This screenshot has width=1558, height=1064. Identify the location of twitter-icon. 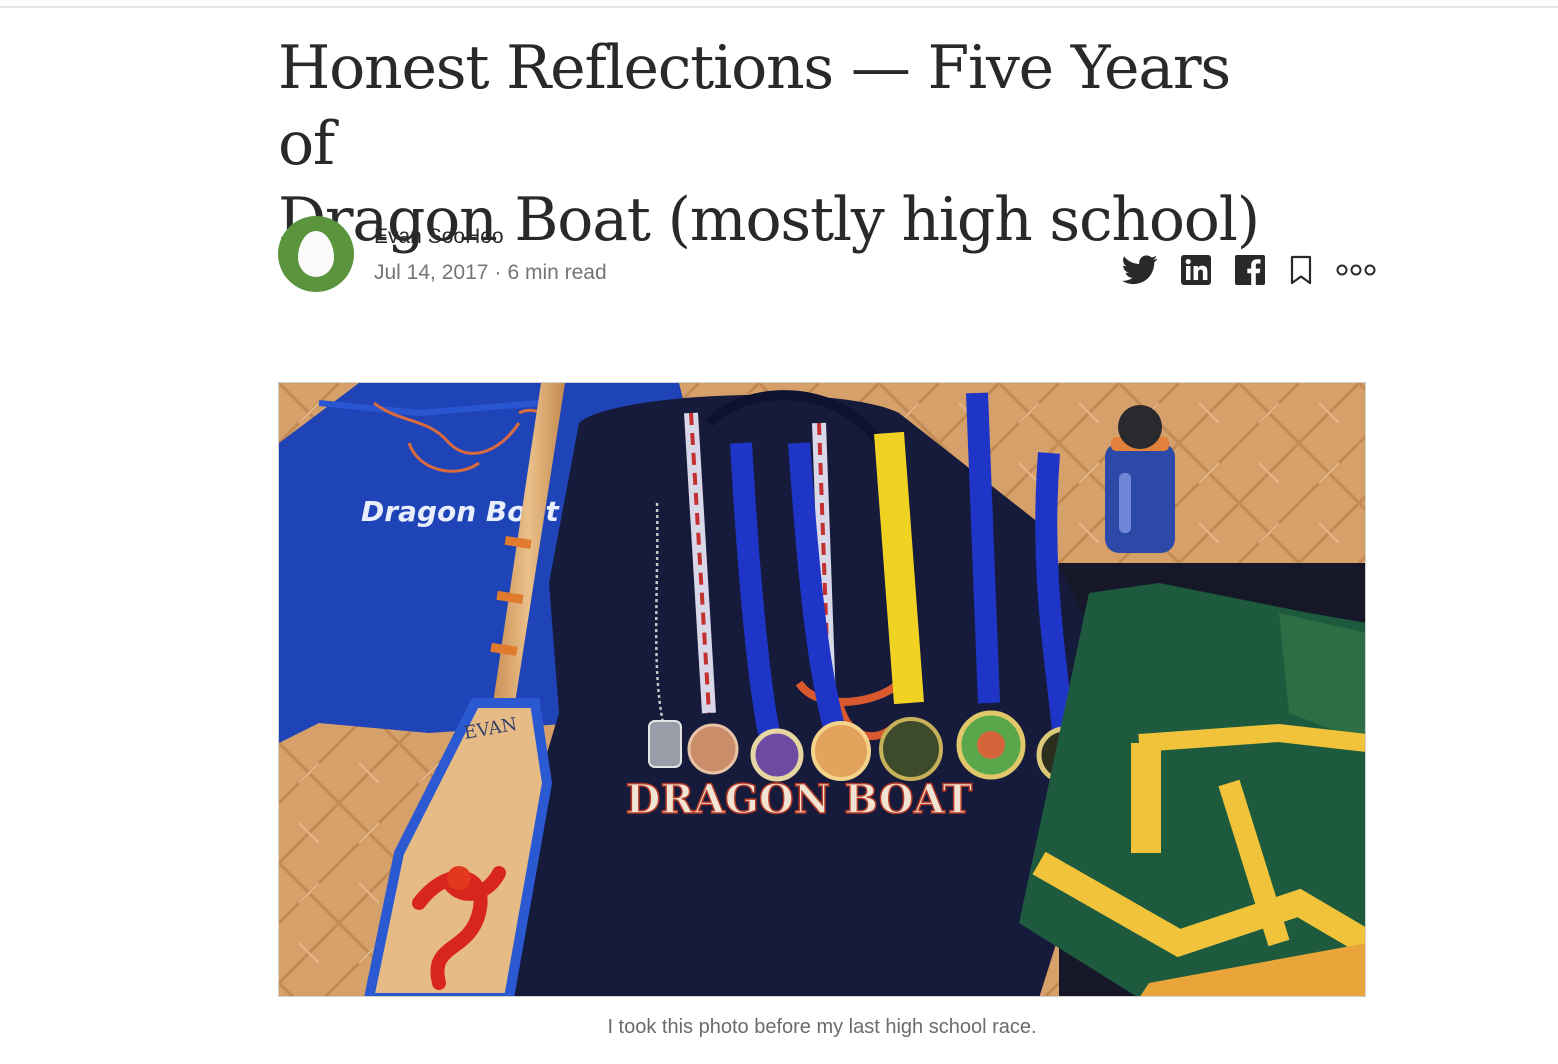
(1140, 270).